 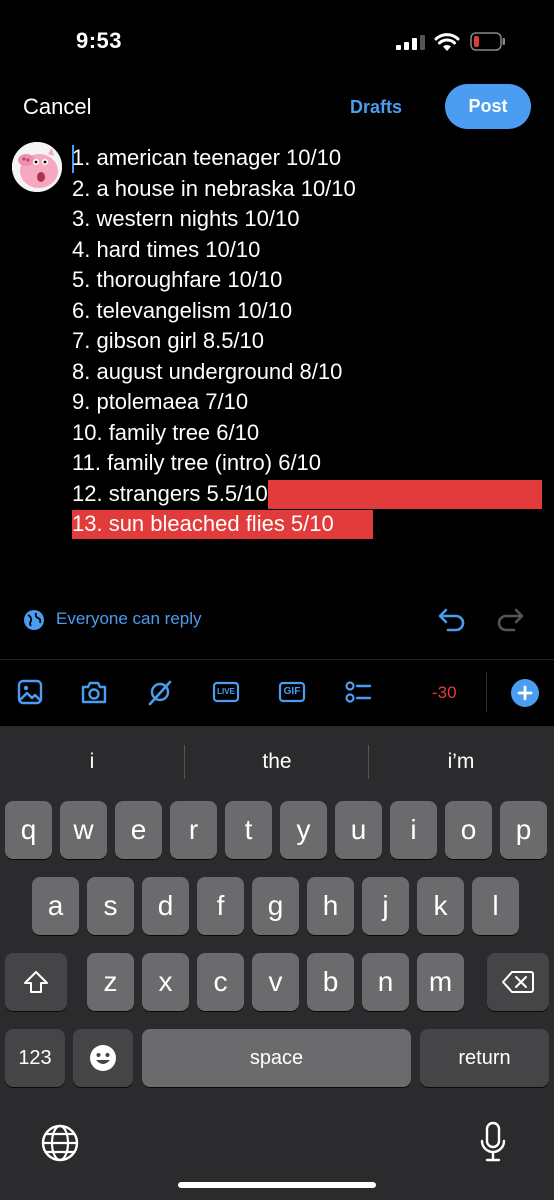 I want to click on emoji-key, so click(x=103, y=1058).